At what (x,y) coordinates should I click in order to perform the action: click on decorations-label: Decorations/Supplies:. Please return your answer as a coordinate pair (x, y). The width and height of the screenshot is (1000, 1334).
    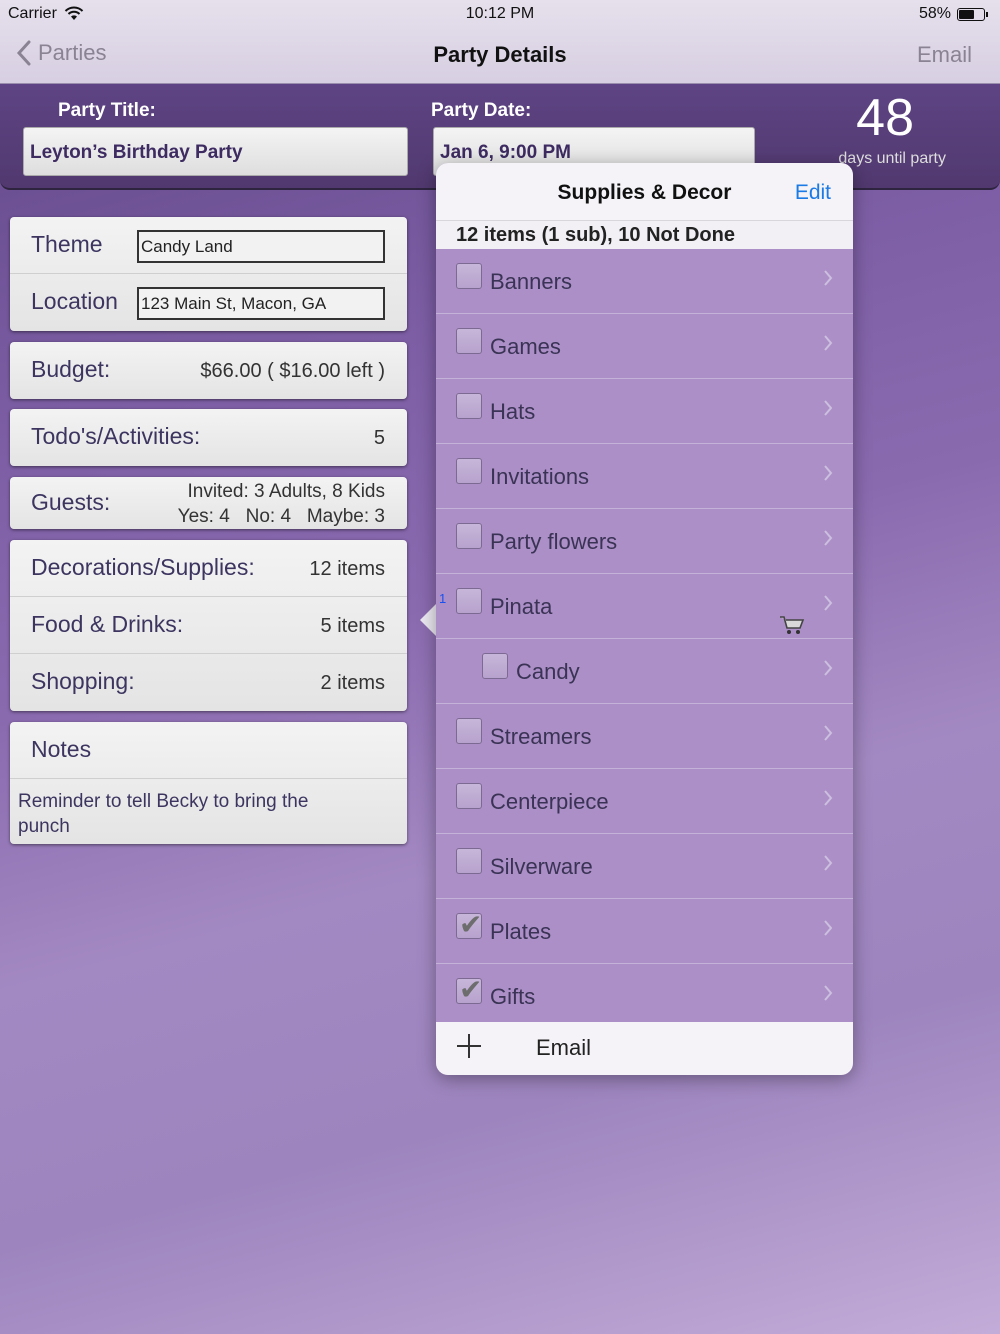
    Looking at the image, I should click on (143, 567).